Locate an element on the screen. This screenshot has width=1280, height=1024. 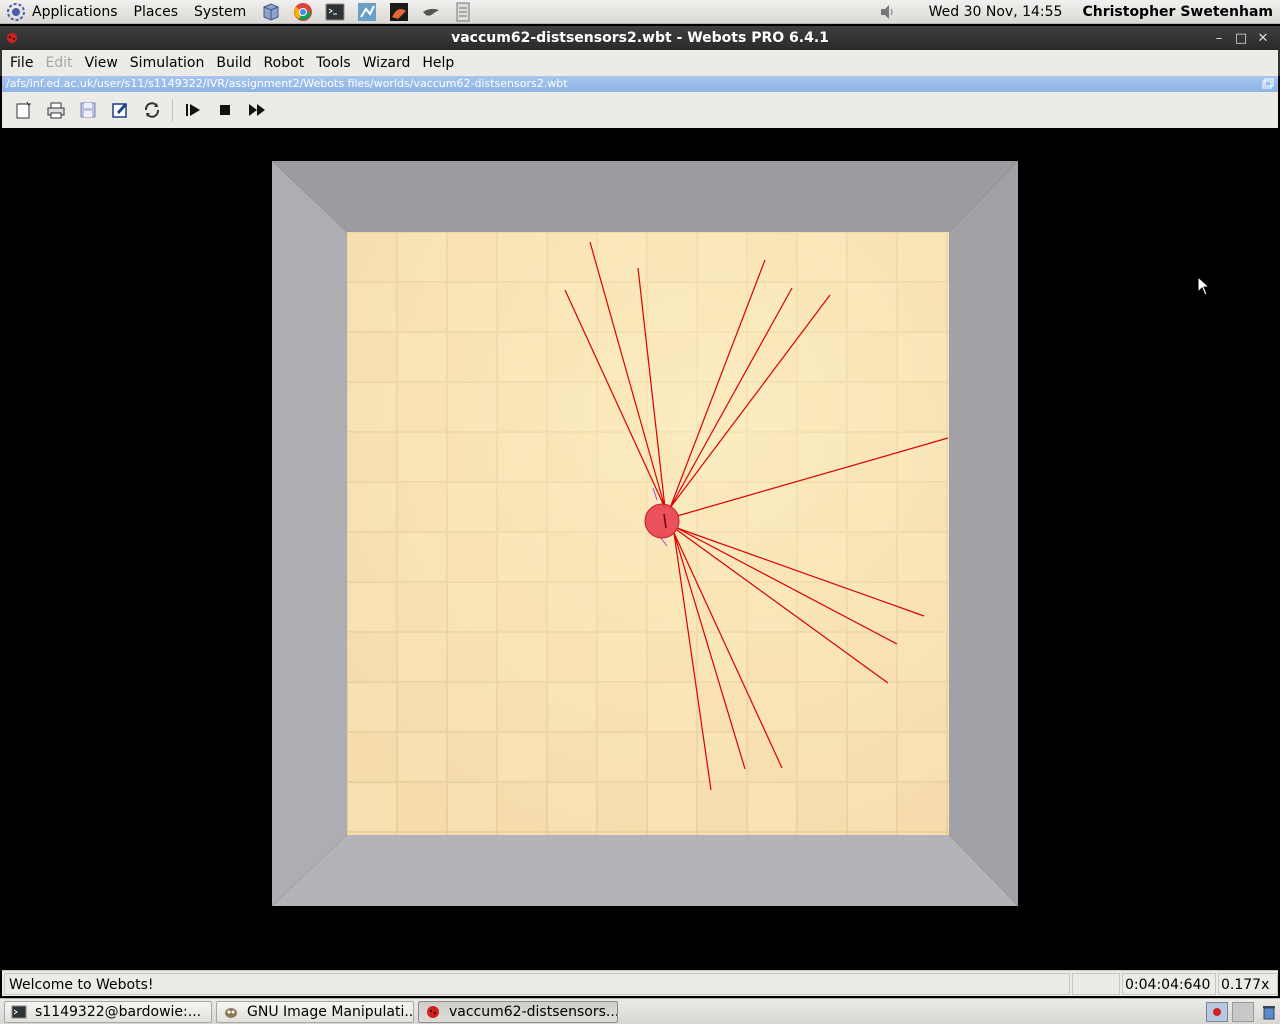
wall-right is located at coordinates (983, 533).